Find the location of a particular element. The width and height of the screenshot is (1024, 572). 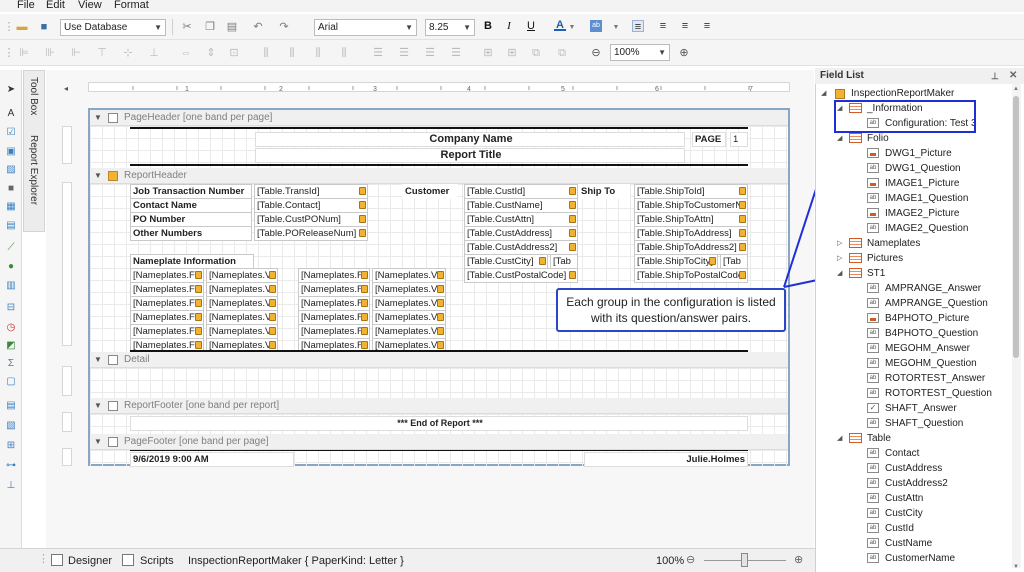

tree-field: ab CustCity is located at coordinates (912, 513).